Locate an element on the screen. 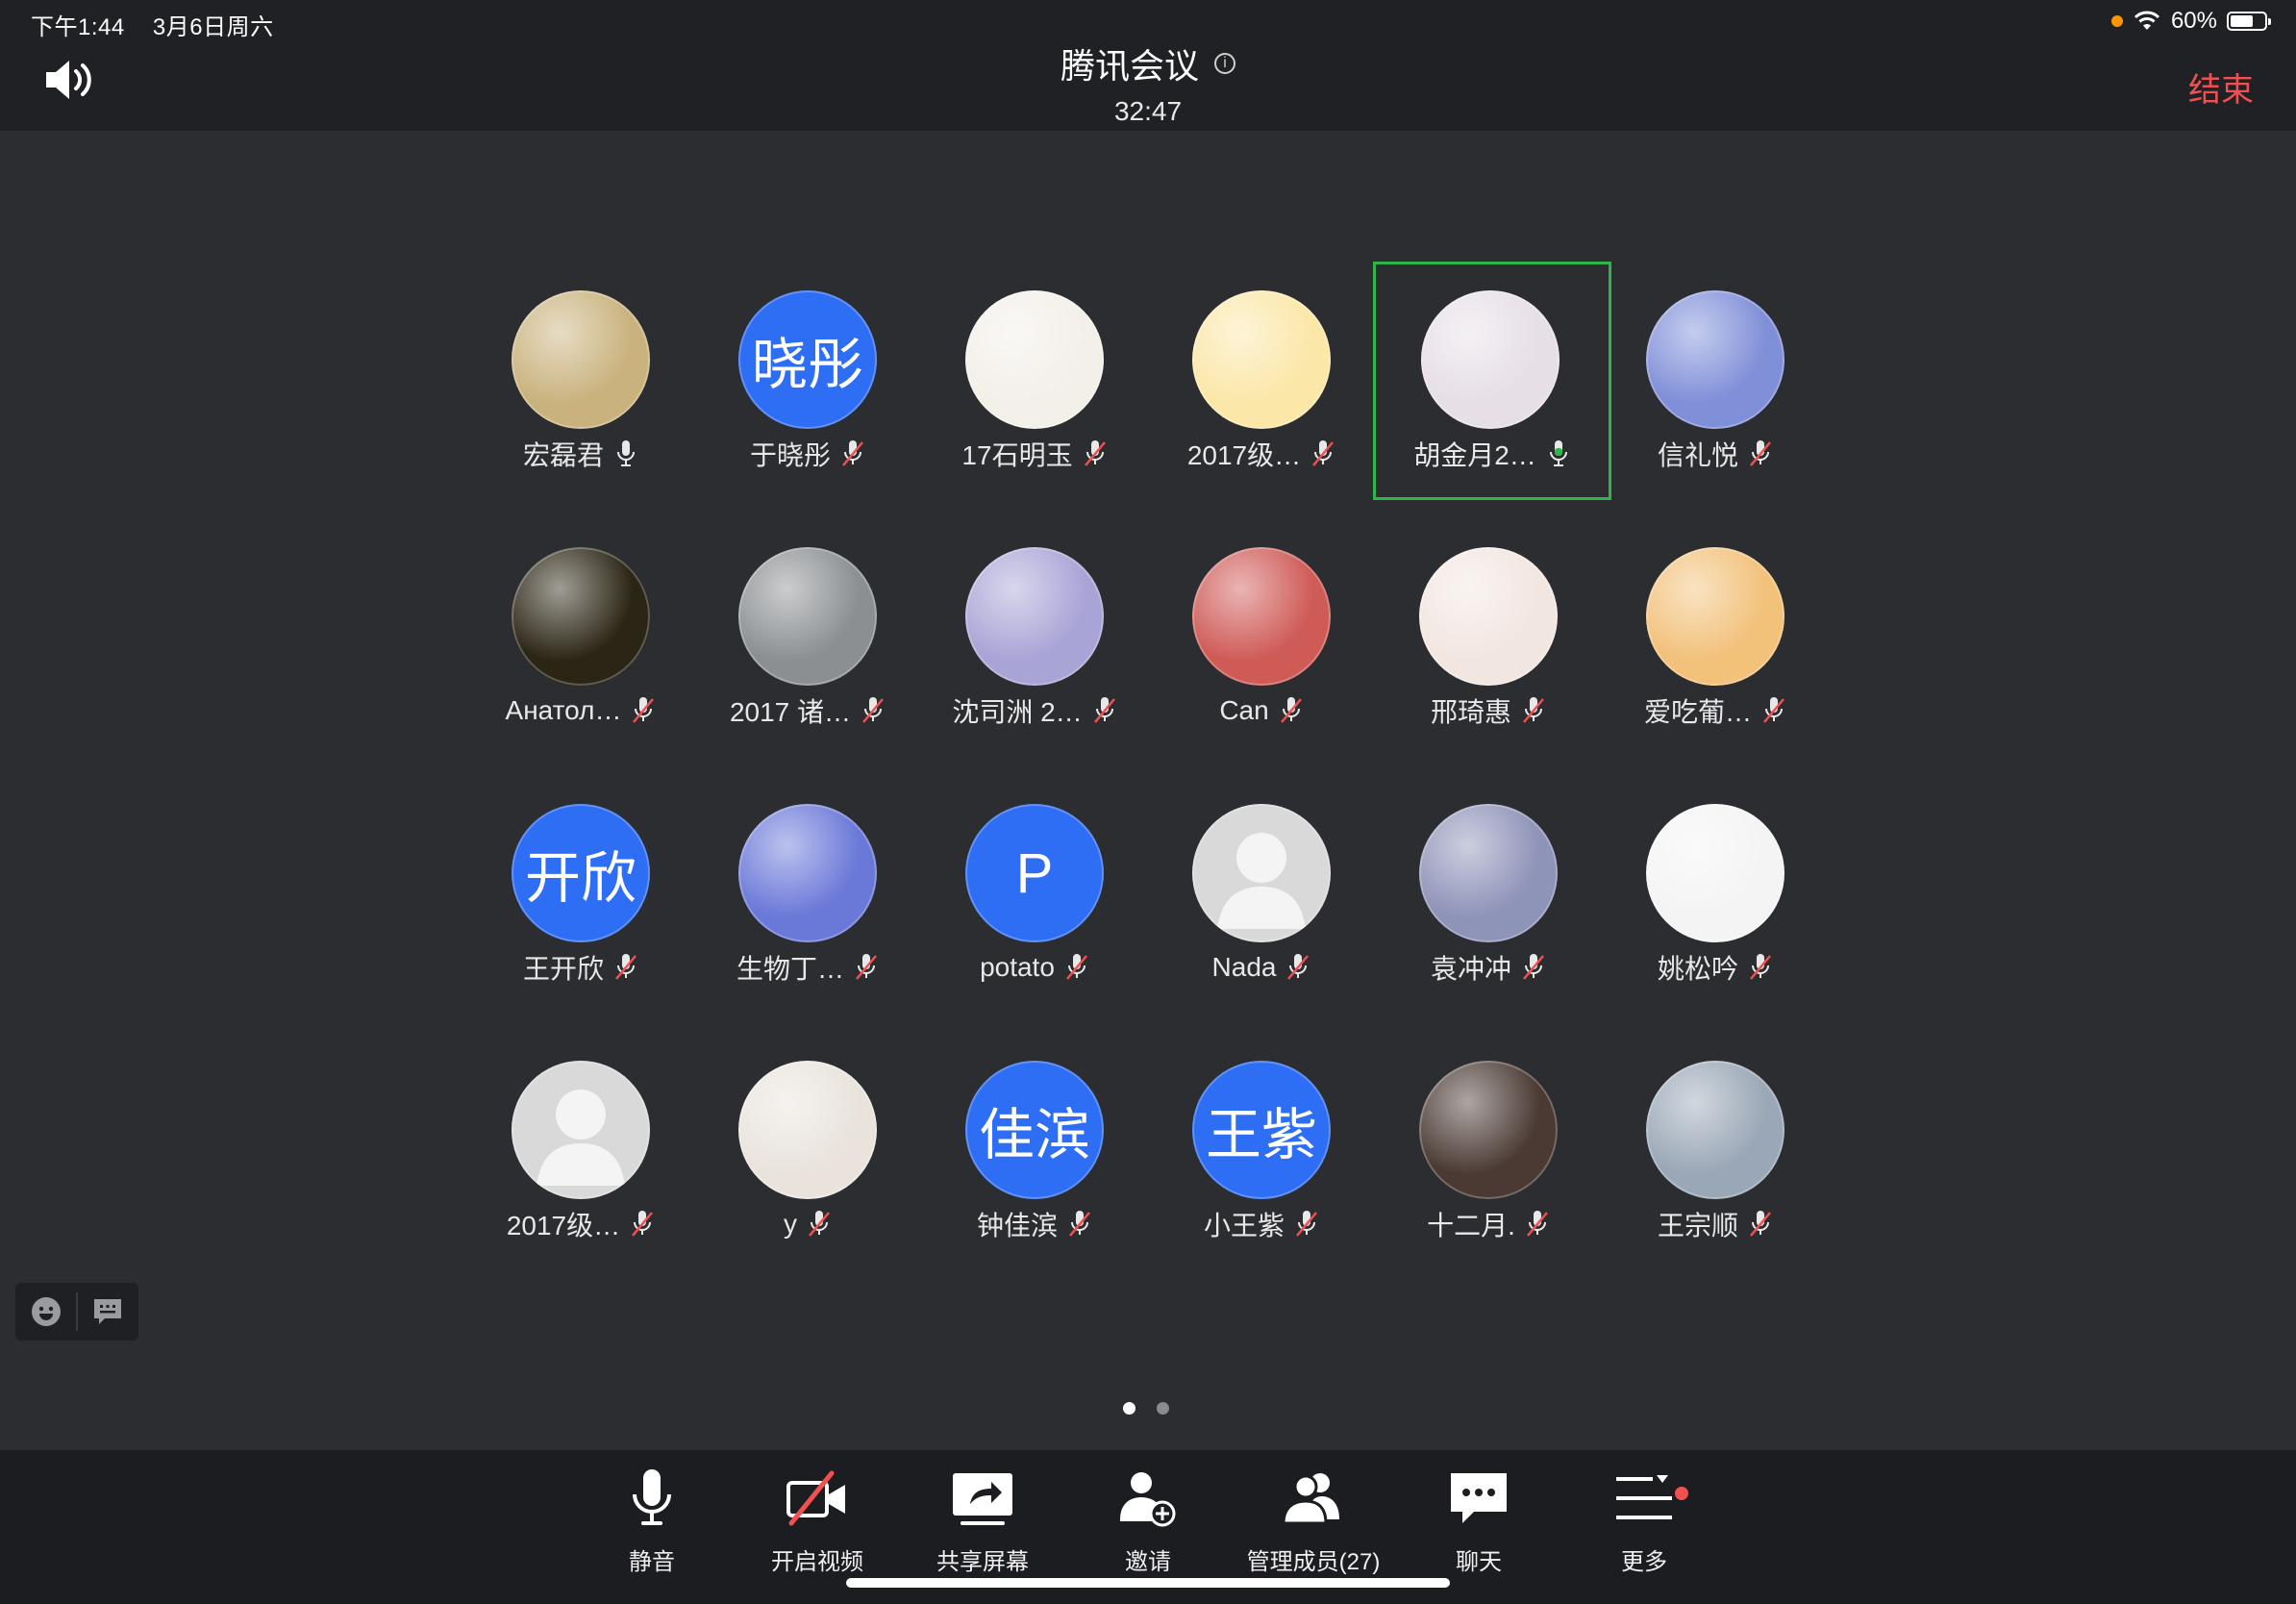  info-icon: i is located at coordinates (1224, 63).